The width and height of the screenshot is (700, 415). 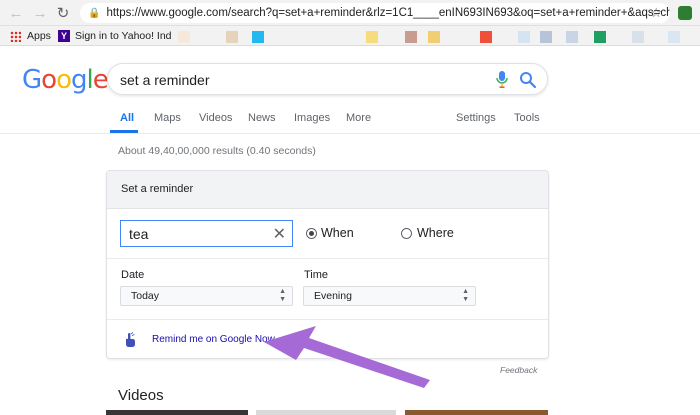 I want to click on when-label: When, so click(x=337, y=233).